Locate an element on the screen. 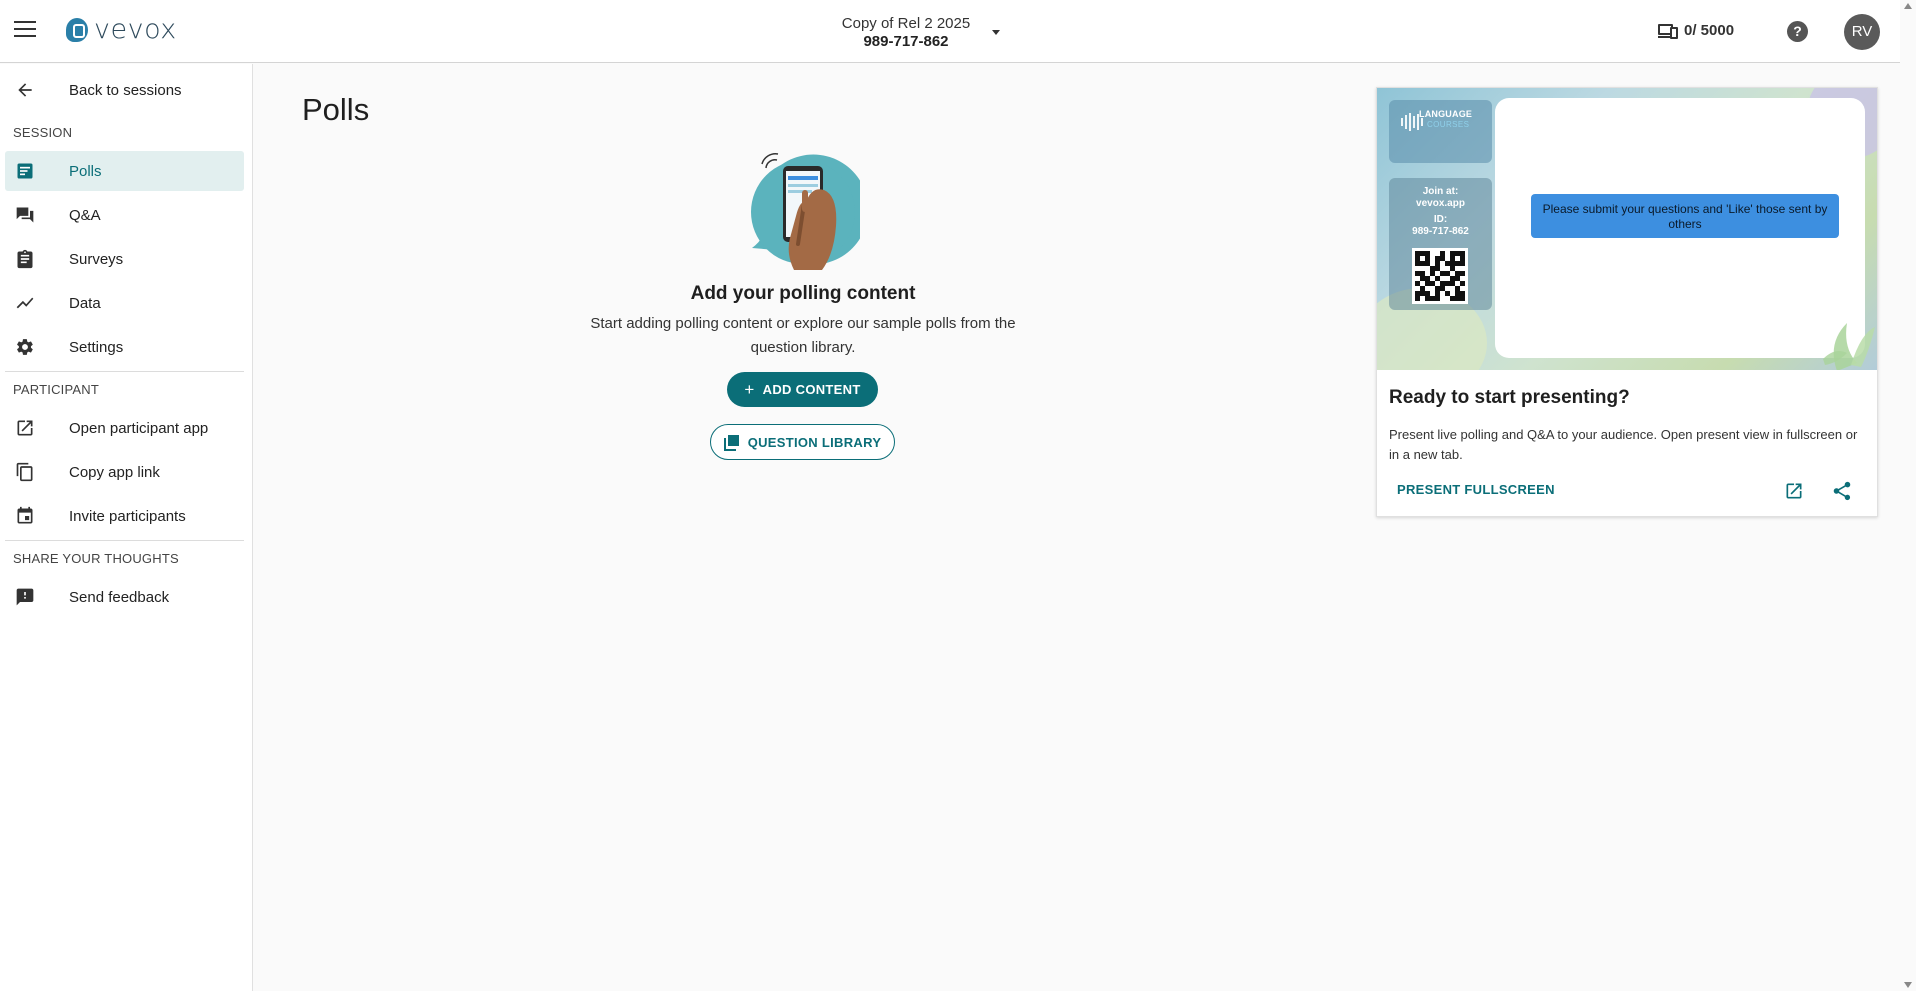  back-to-sessions-label: Back to sessions is located at coordinates (125, 90).